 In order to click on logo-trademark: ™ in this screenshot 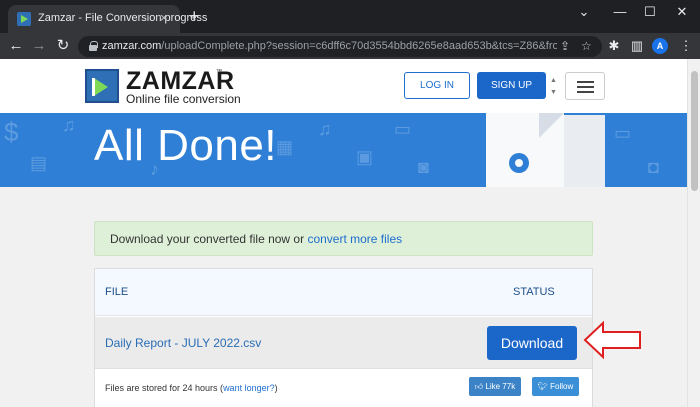, I will do `click(219, 72)`.